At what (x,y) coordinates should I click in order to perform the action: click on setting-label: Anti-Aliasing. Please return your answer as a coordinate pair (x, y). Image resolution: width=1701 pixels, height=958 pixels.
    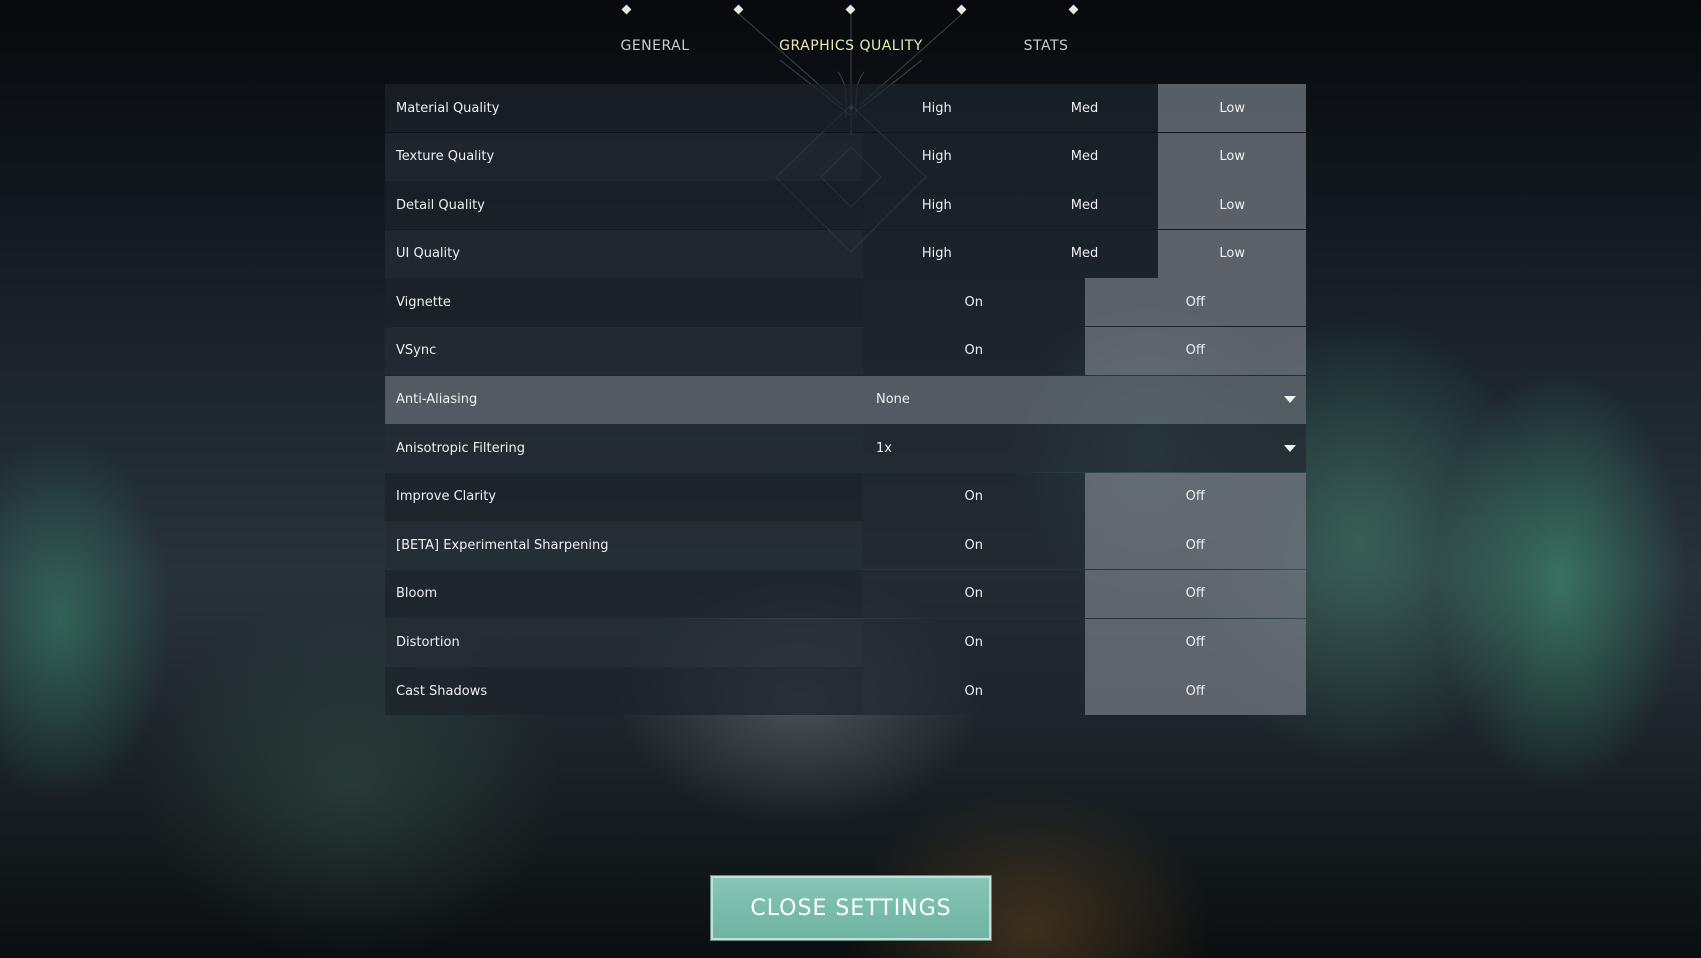
    Looking at the image, I should click on (437, 400).